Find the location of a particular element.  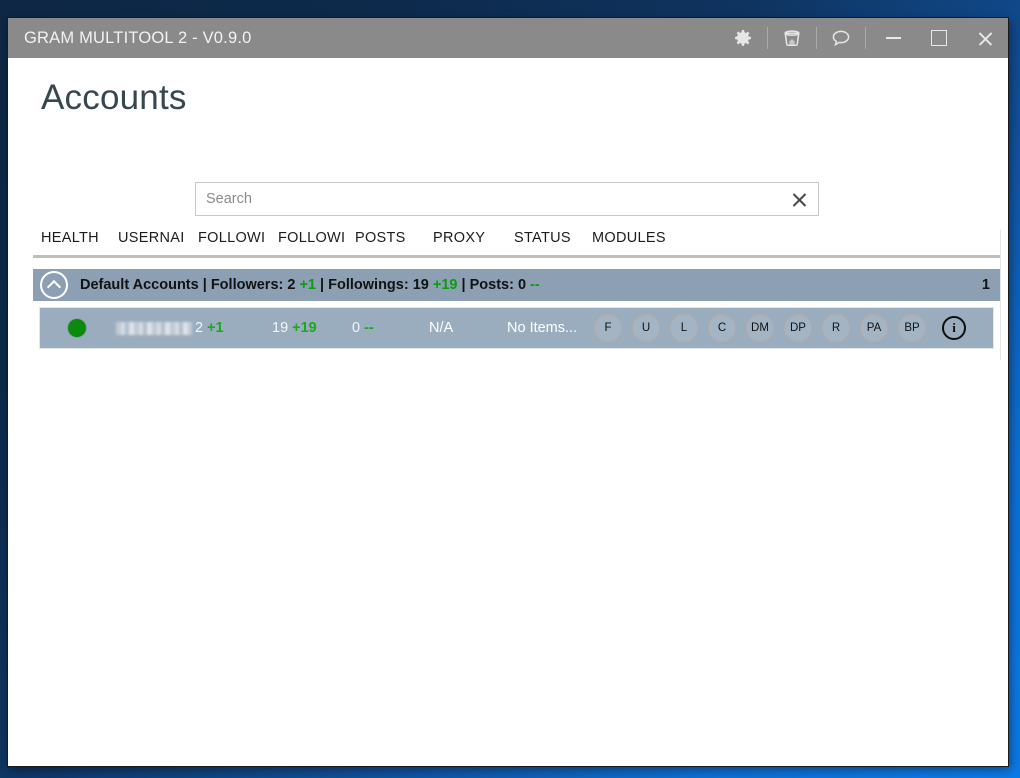

clear-search-button is located at coordinates (799, 199).